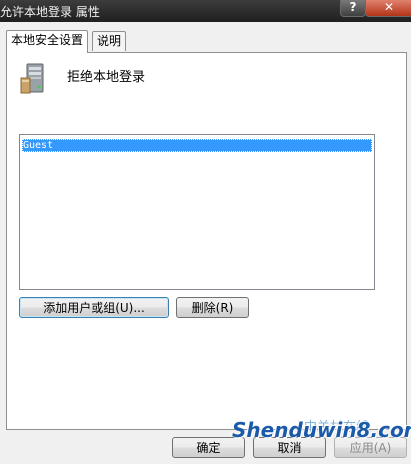 The image size is (411, 464). What do you see at coordinates (388, 8) in the screenshot?
I see `close-button: ✕` at bounding box center [388, 8].